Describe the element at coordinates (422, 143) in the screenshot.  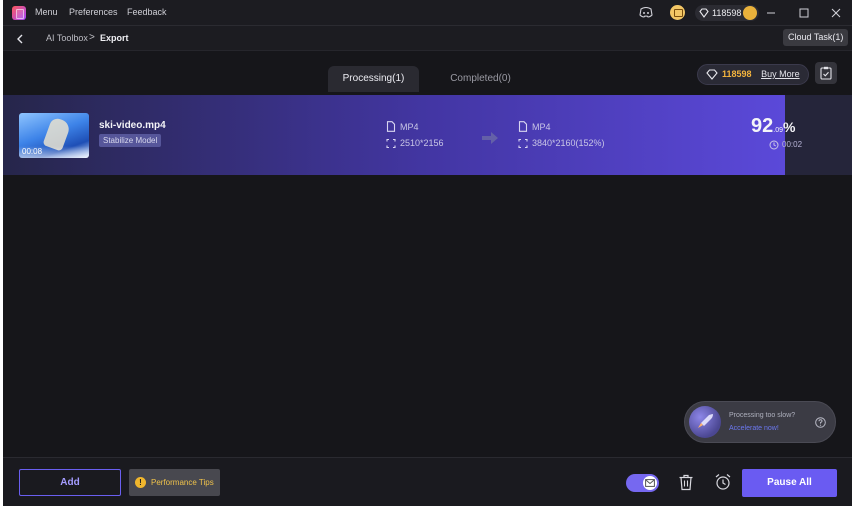
I see `source-resolution: 2510*2156` at that location.